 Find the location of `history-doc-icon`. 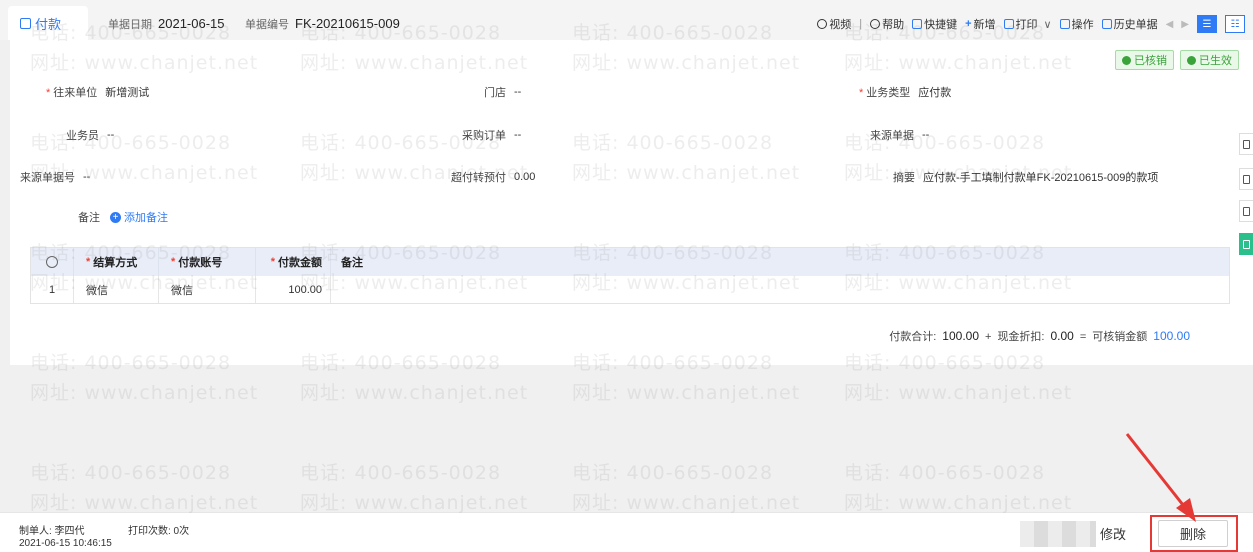

history-doc-icon is located at coordinates (1106, 24).